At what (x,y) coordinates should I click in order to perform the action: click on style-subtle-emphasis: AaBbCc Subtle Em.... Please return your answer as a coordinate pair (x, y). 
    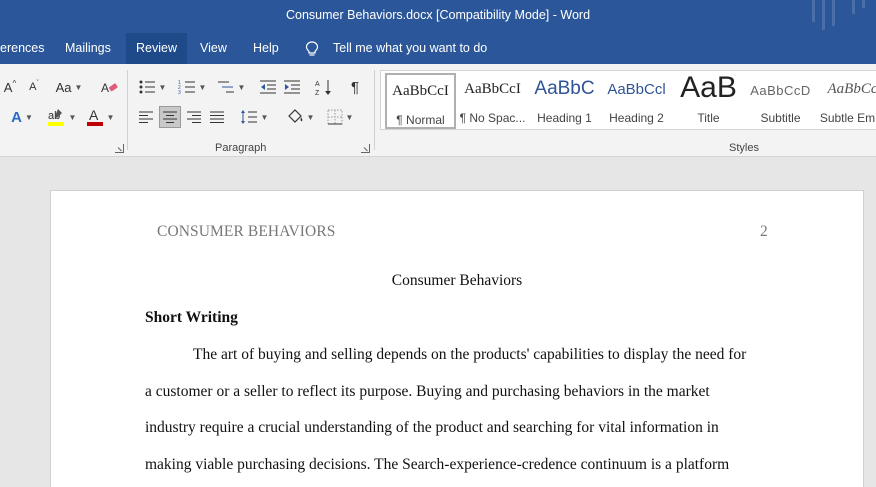
    Looking at the image, I should click on (846, 101).